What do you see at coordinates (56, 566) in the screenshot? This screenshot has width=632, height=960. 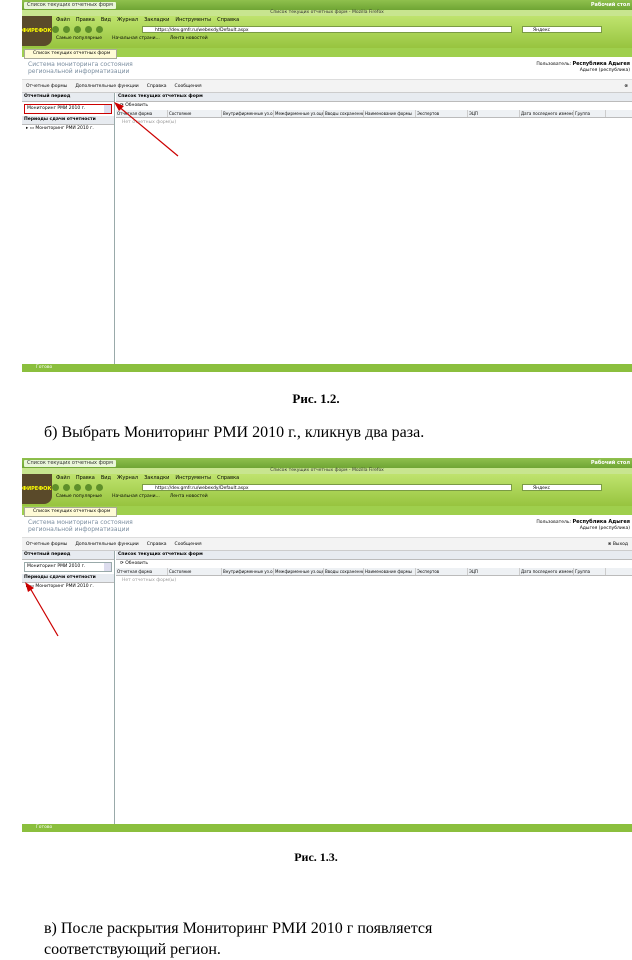 I see `period-select-value: Мониторинг РМИ 2010 г.` at bounding box center [56, 566].